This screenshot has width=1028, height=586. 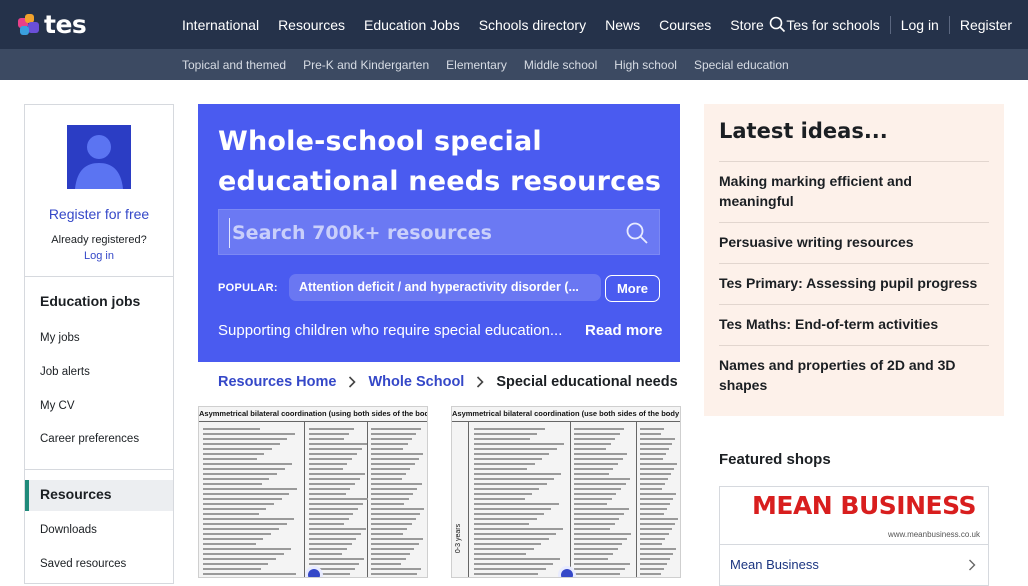 I want to click on breadcrumb-resources-home: Resources Home, so click(x=277, y=382).